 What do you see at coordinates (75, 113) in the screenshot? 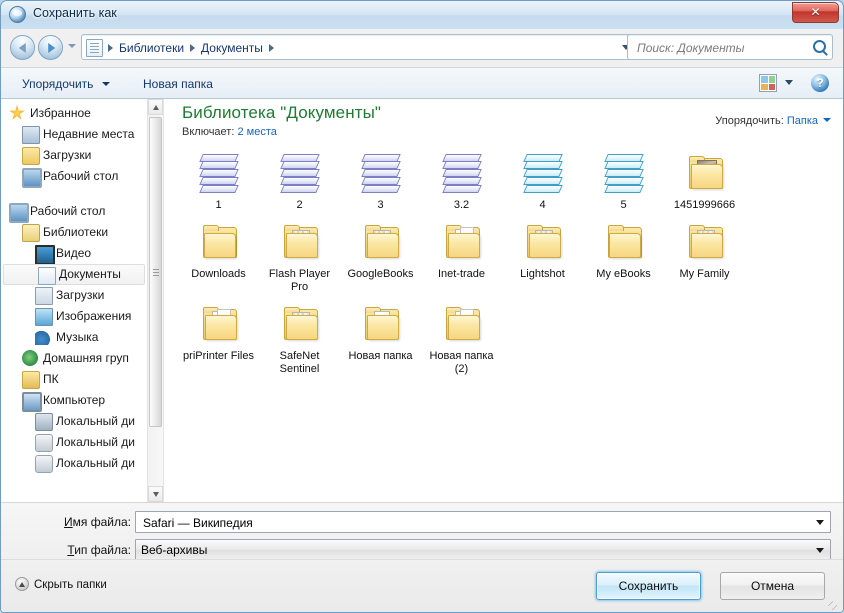
I see `sidebar-item-избранное: Избранное` at bounding box center [75, 113].